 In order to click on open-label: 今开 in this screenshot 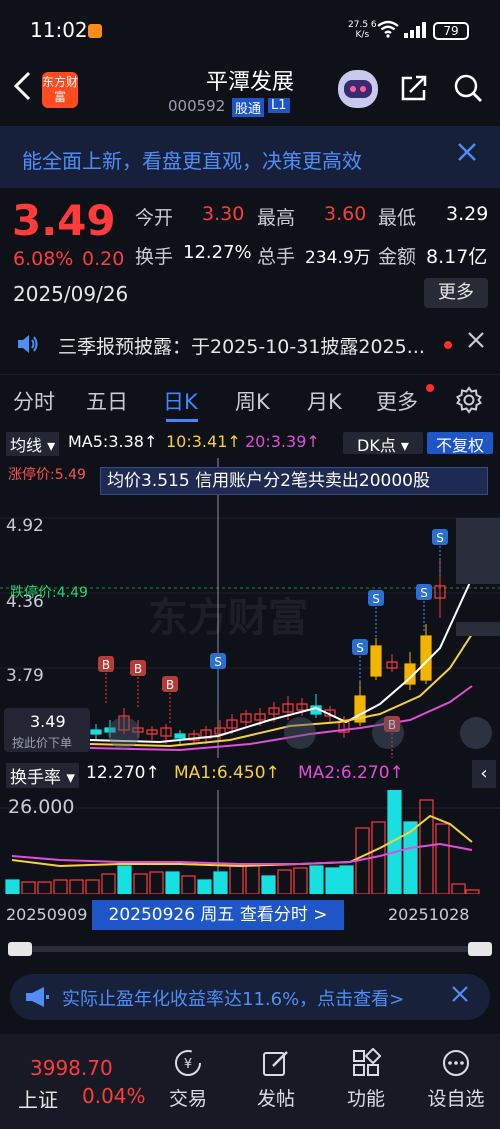, I will do `click(154, 218)`.